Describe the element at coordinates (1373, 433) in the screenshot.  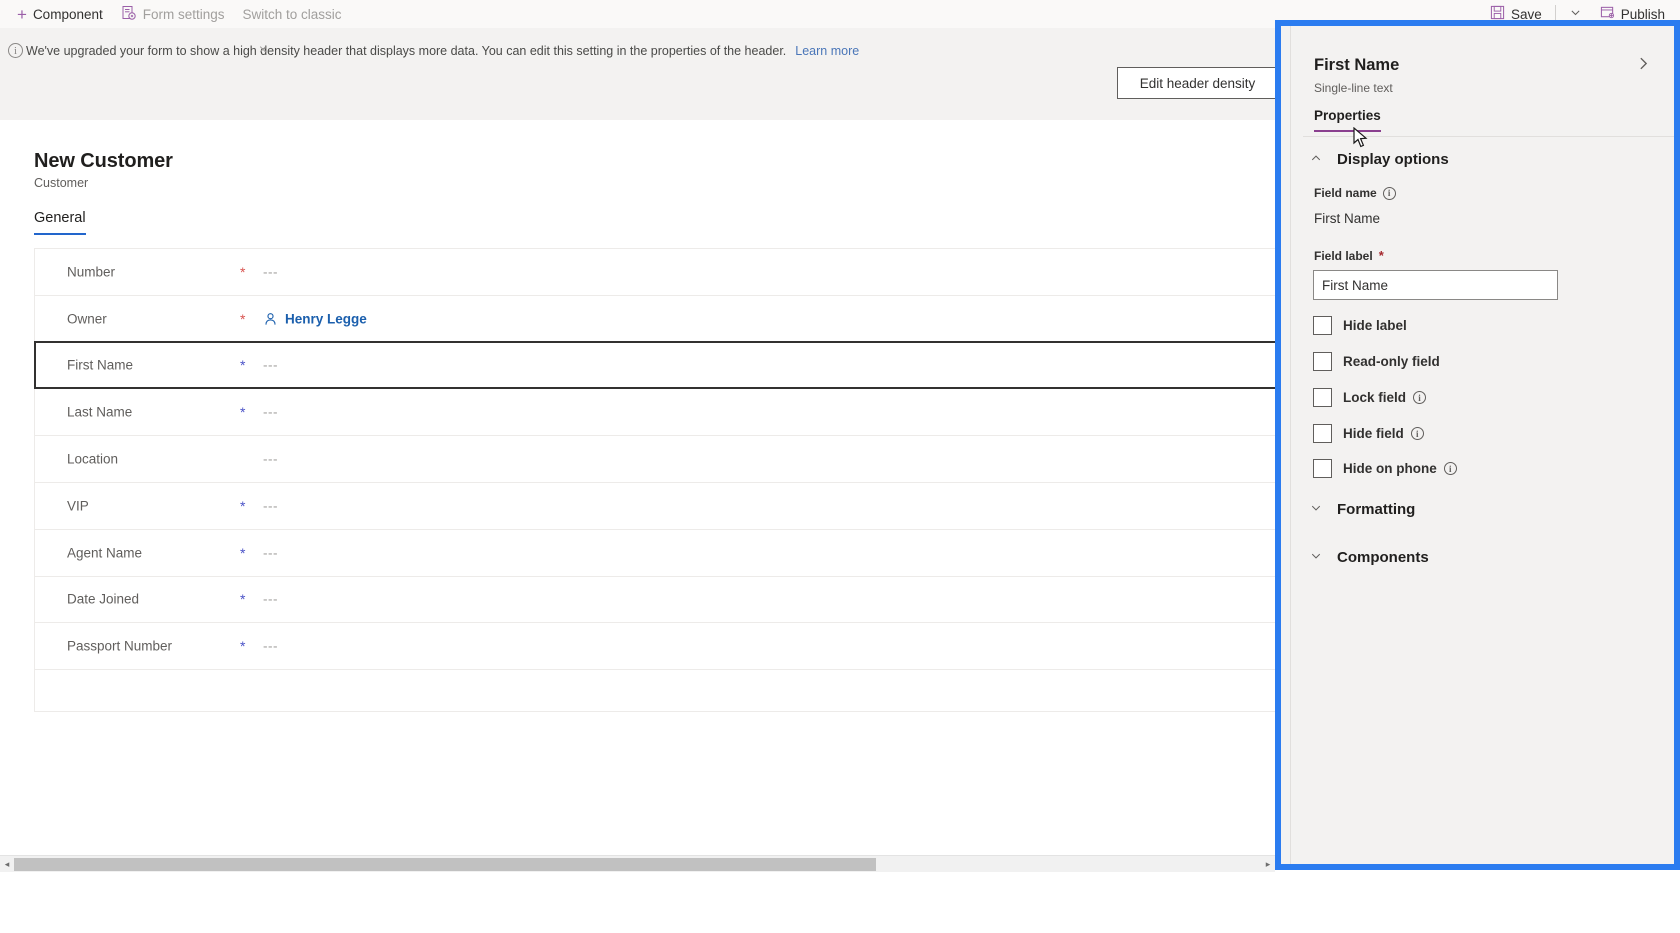
I see `checkbox-label: Hide field` at that location.